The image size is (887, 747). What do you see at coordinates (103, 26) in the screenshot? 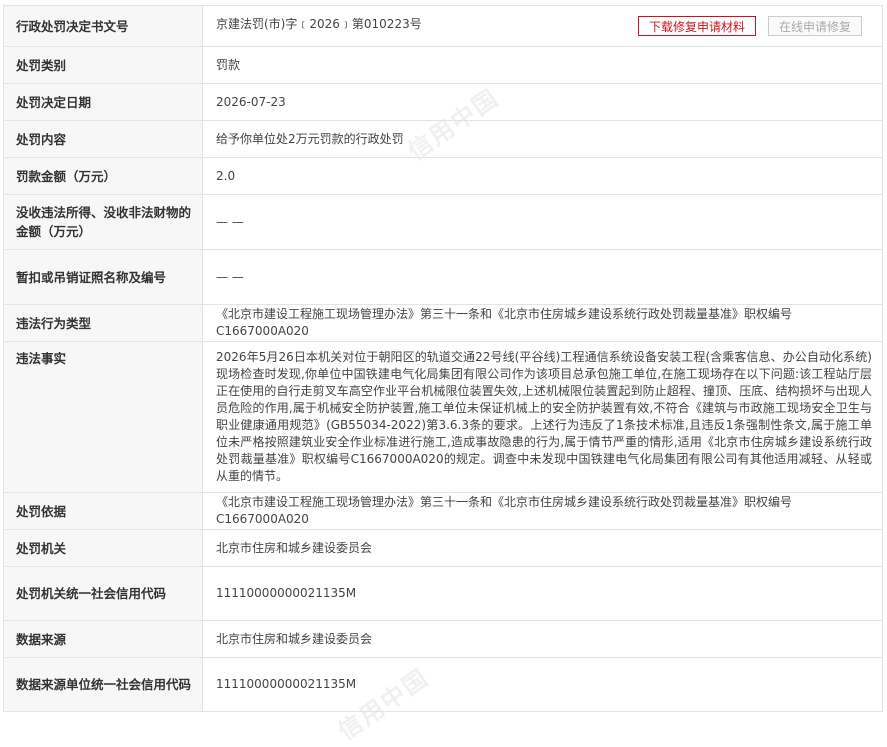
I see `row-label: 行政处罚决定书文号` at bounding box center [103, 26].